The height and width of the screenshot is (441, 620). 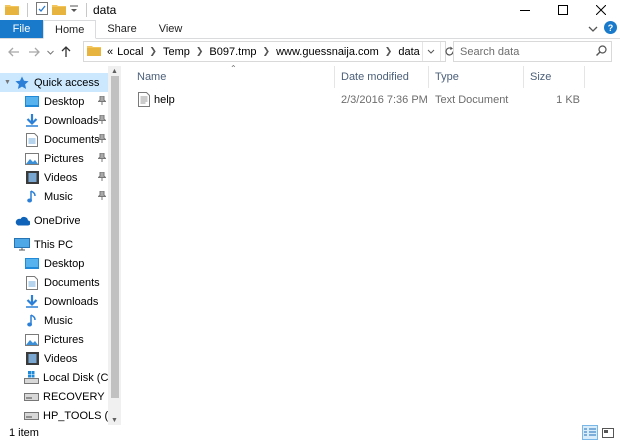 I want to click on status-bar: 1 item, so click(x=310, y=433).